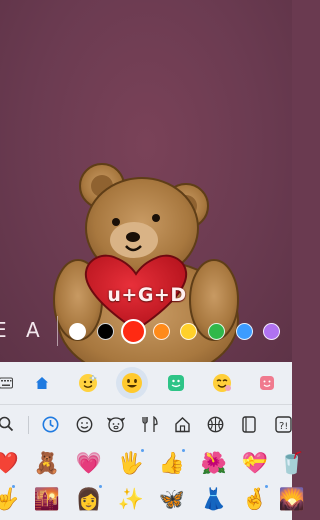 The height and width of the screenshot is (520, 320). Describe the element at coordinates (131, 499) in the screenshot. I see `emoji-key: ✨` at that location.